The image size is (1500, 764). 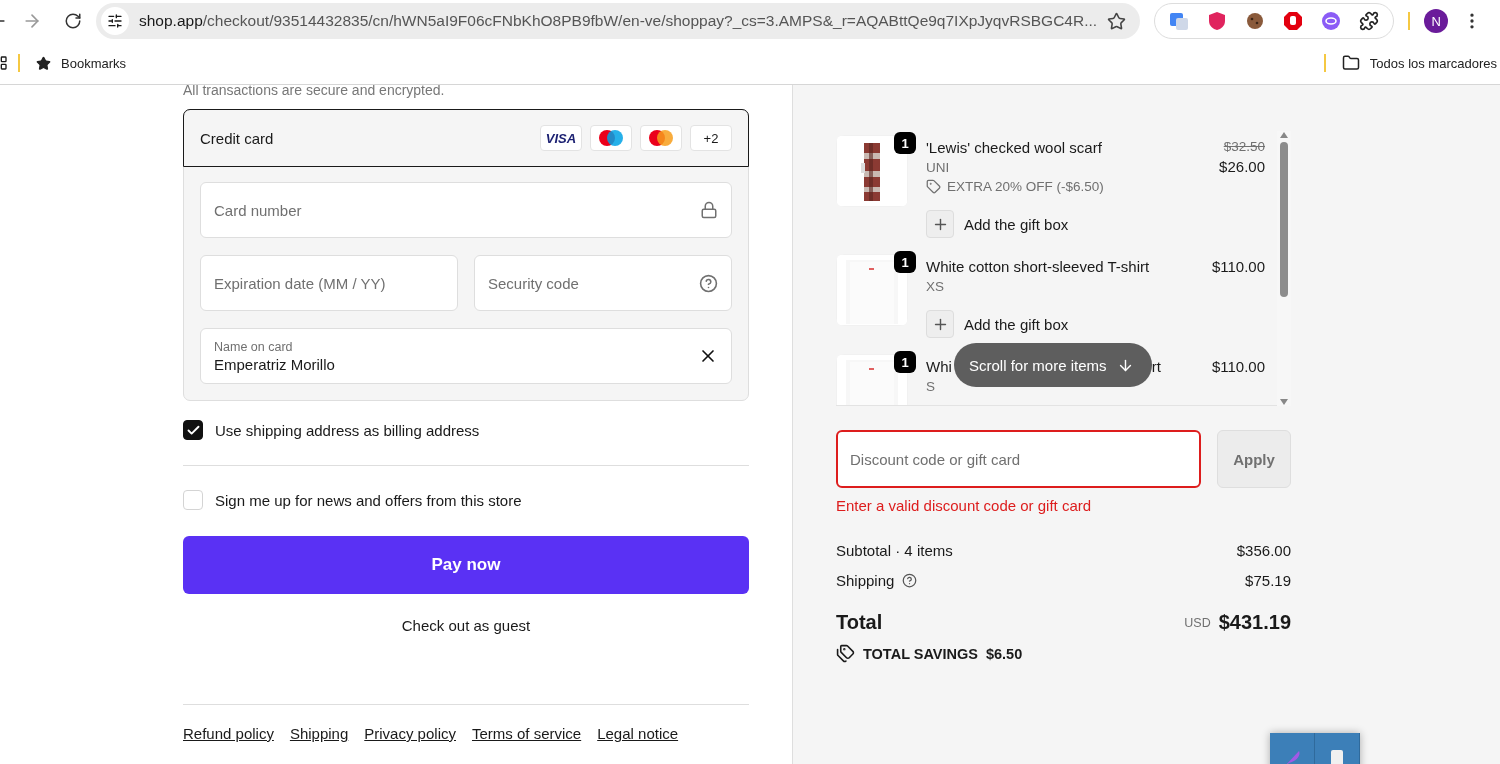 What do you see at coordinates (920, 653) in the screenshot?
I see `savings-label: TOTAL SAVINGS` at bounding box center [920, 653].